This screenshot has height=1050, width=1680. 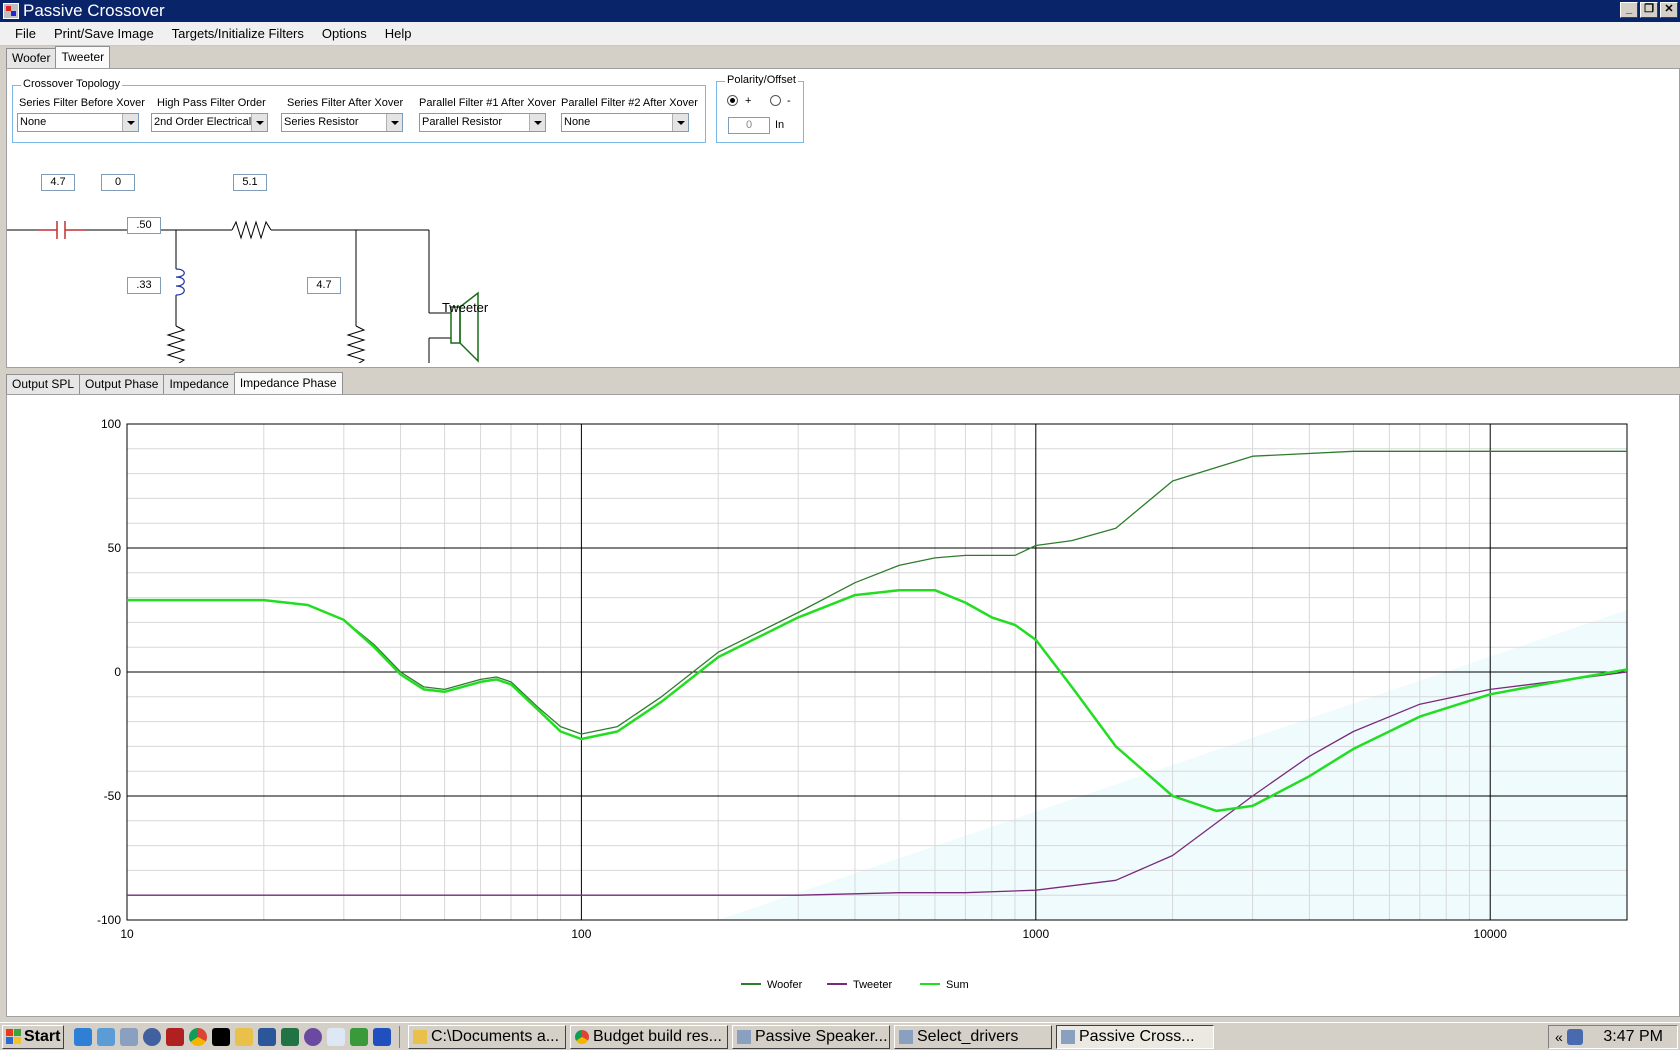 What do you see at coordinates (321, 122) in the screenshot?
I see `series-filter-after-value: Series Resistor` at bounding box center [321, 122].